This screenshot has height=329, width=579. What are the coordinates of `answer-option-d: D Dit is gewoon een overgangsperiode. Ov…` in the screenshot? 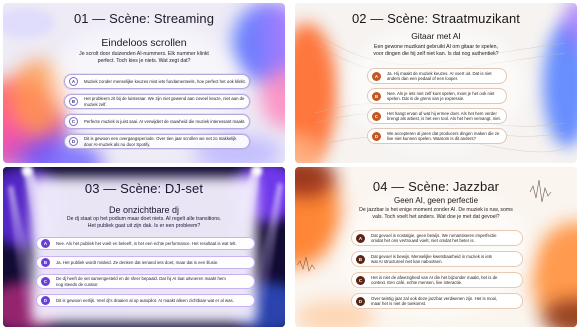 It's located at (157, 141).